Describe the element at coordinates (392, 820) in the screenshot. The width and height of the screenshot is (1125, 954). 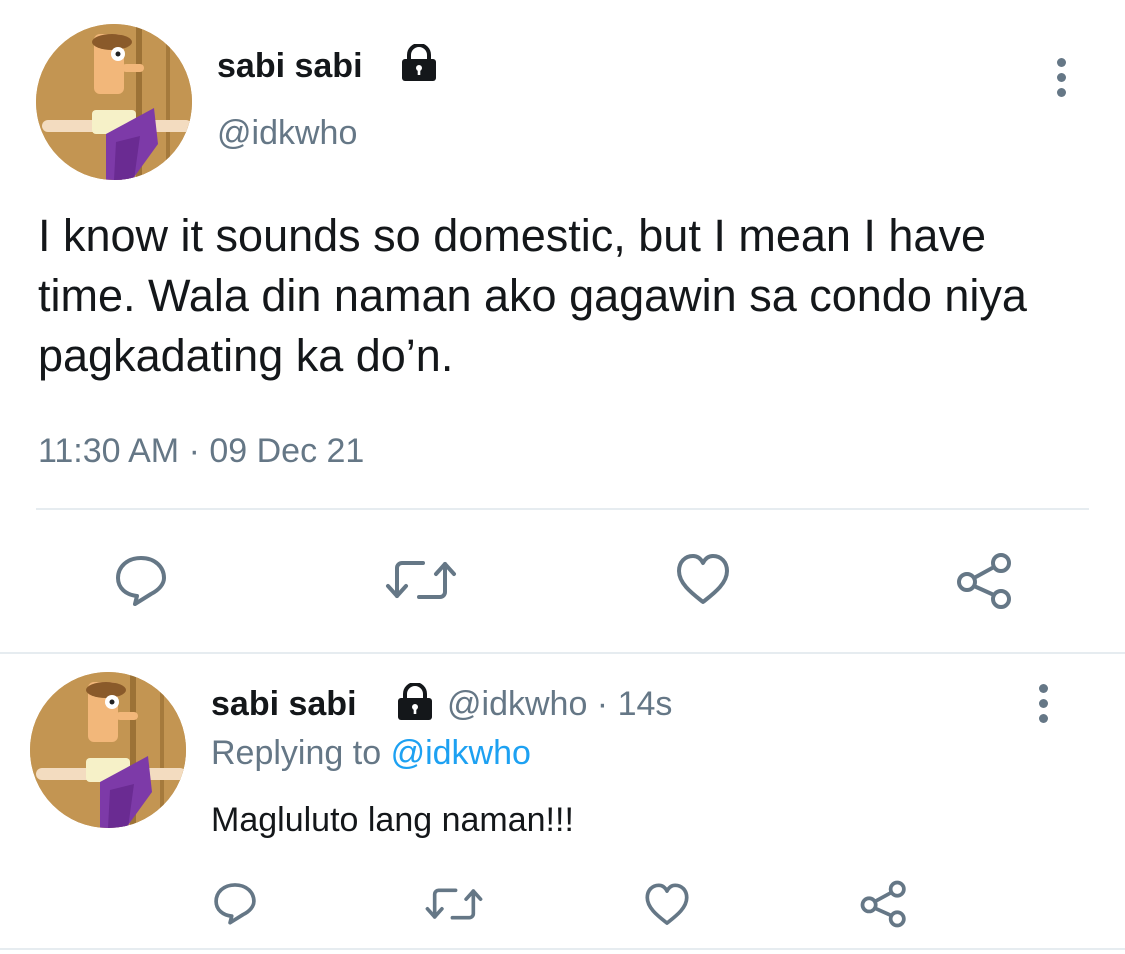
I see `tweet-text: Magluluto lang naman!!!` at that location.